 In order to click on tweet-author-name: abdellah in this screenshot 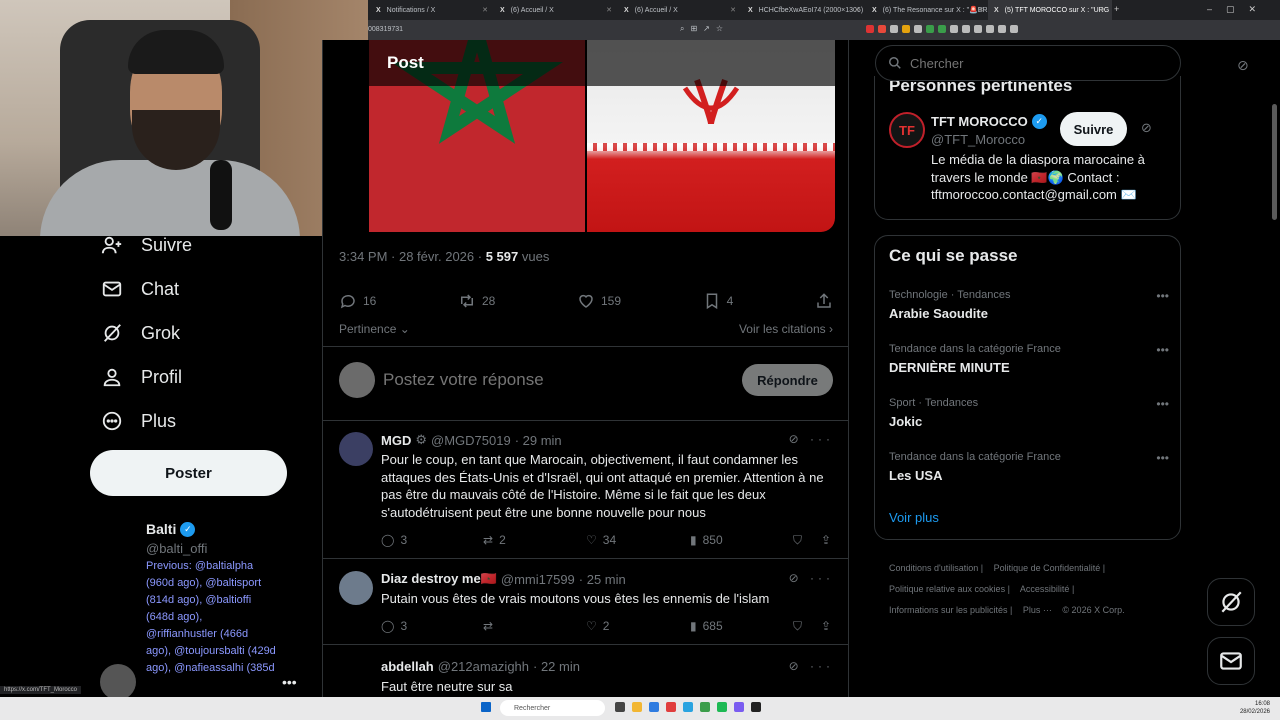, I will do `click(407, 666)`.